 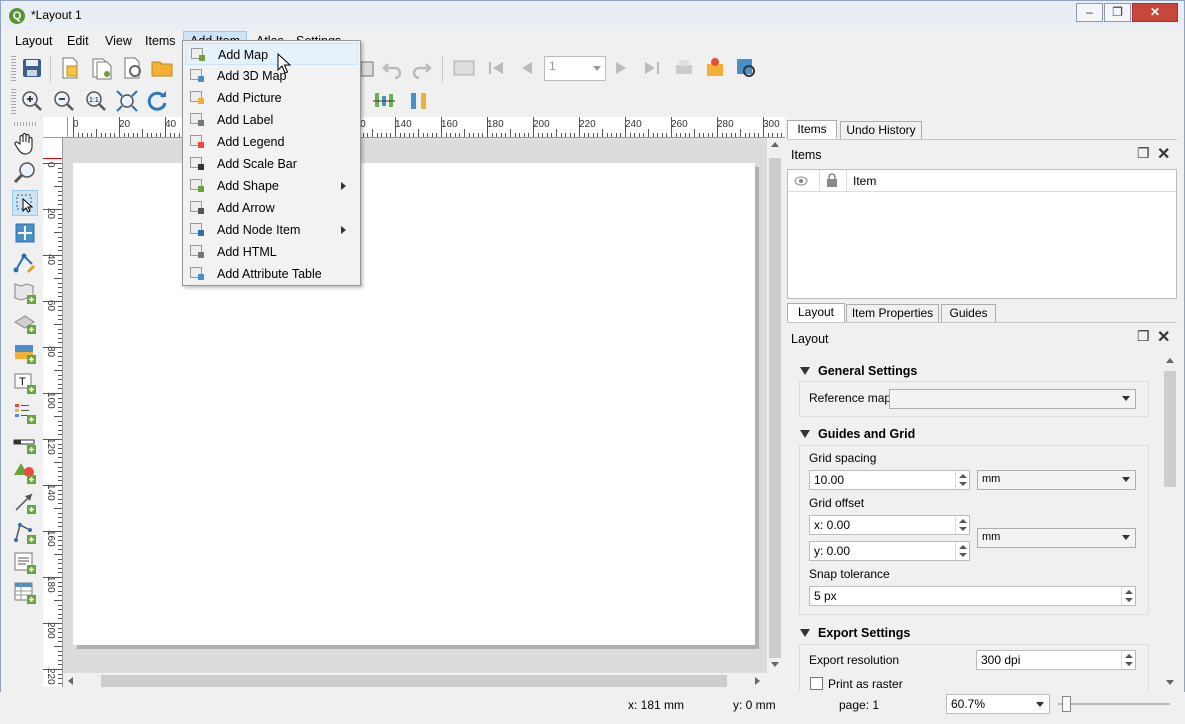 I want to click on tools-grip, so click(x=25, y=124).